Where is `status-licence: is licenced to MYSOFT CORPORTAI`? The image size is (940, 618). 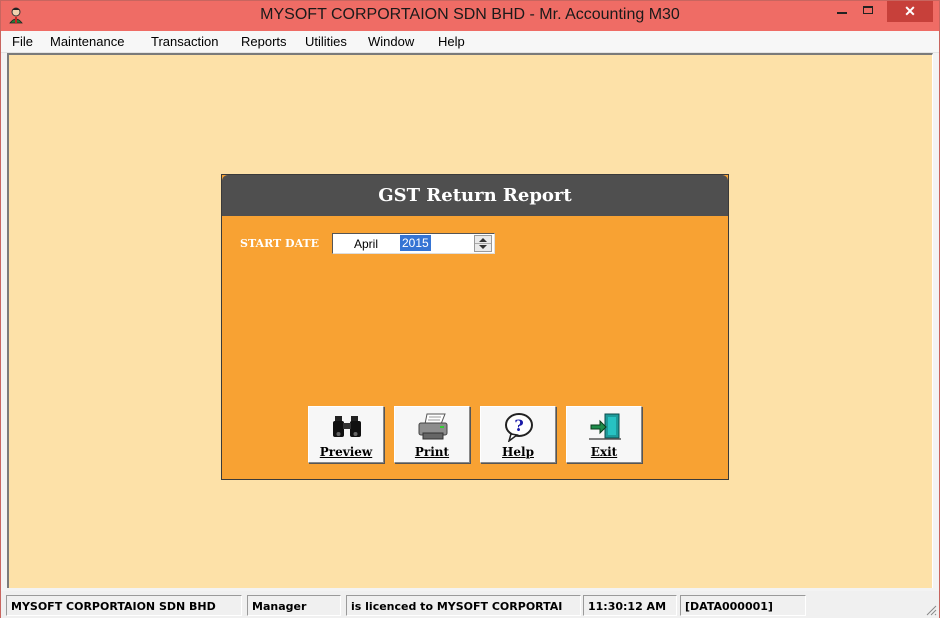
status-licence: is licenced to MYSOFT CORPORTAI is located at coordinates (463, 605).